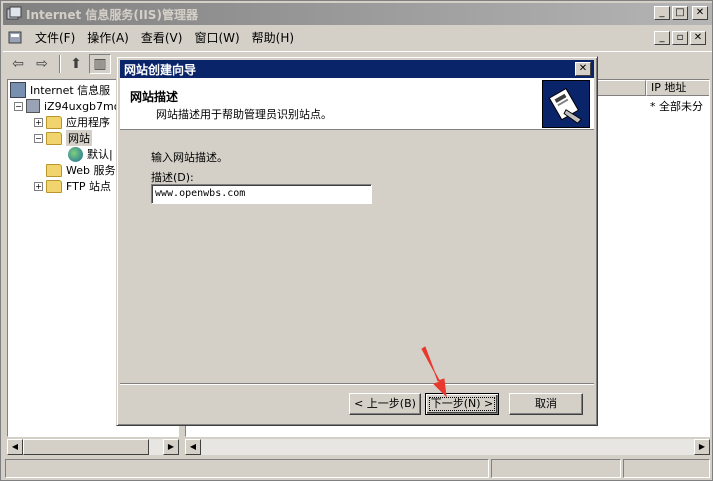  Describe the element at coordinates (160, 69) in the screenshot. I see `wizard-title: 网站创建向导` at that location.